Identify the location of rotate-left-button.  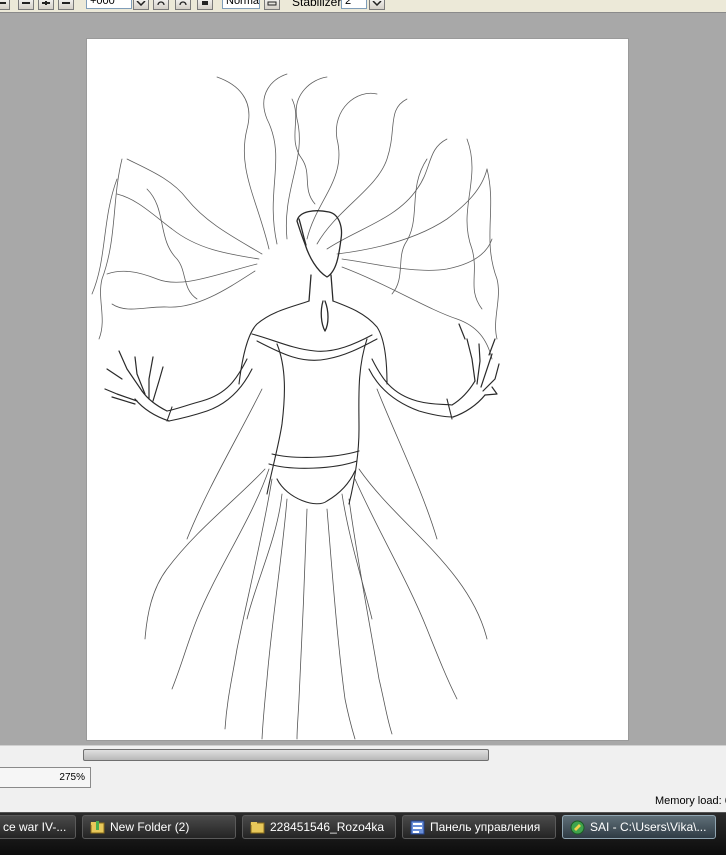
(161, 5).